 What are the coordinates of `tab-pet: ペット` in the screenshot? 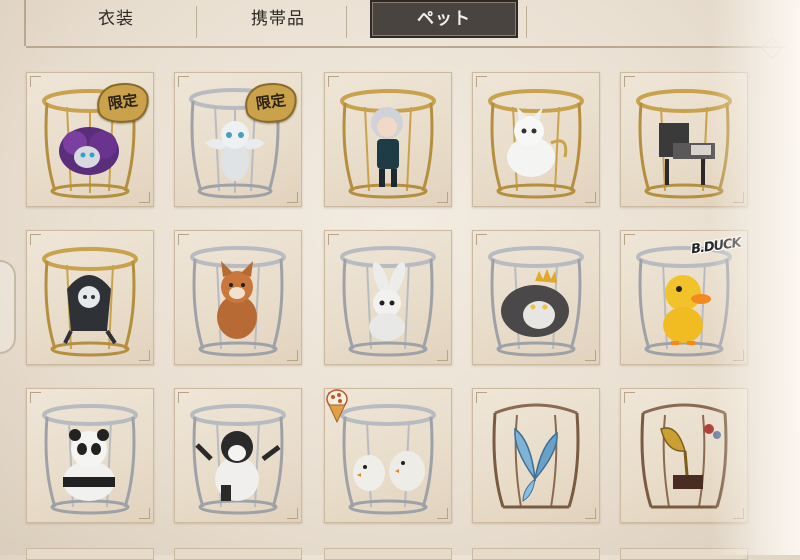 It's located at (444, 19).